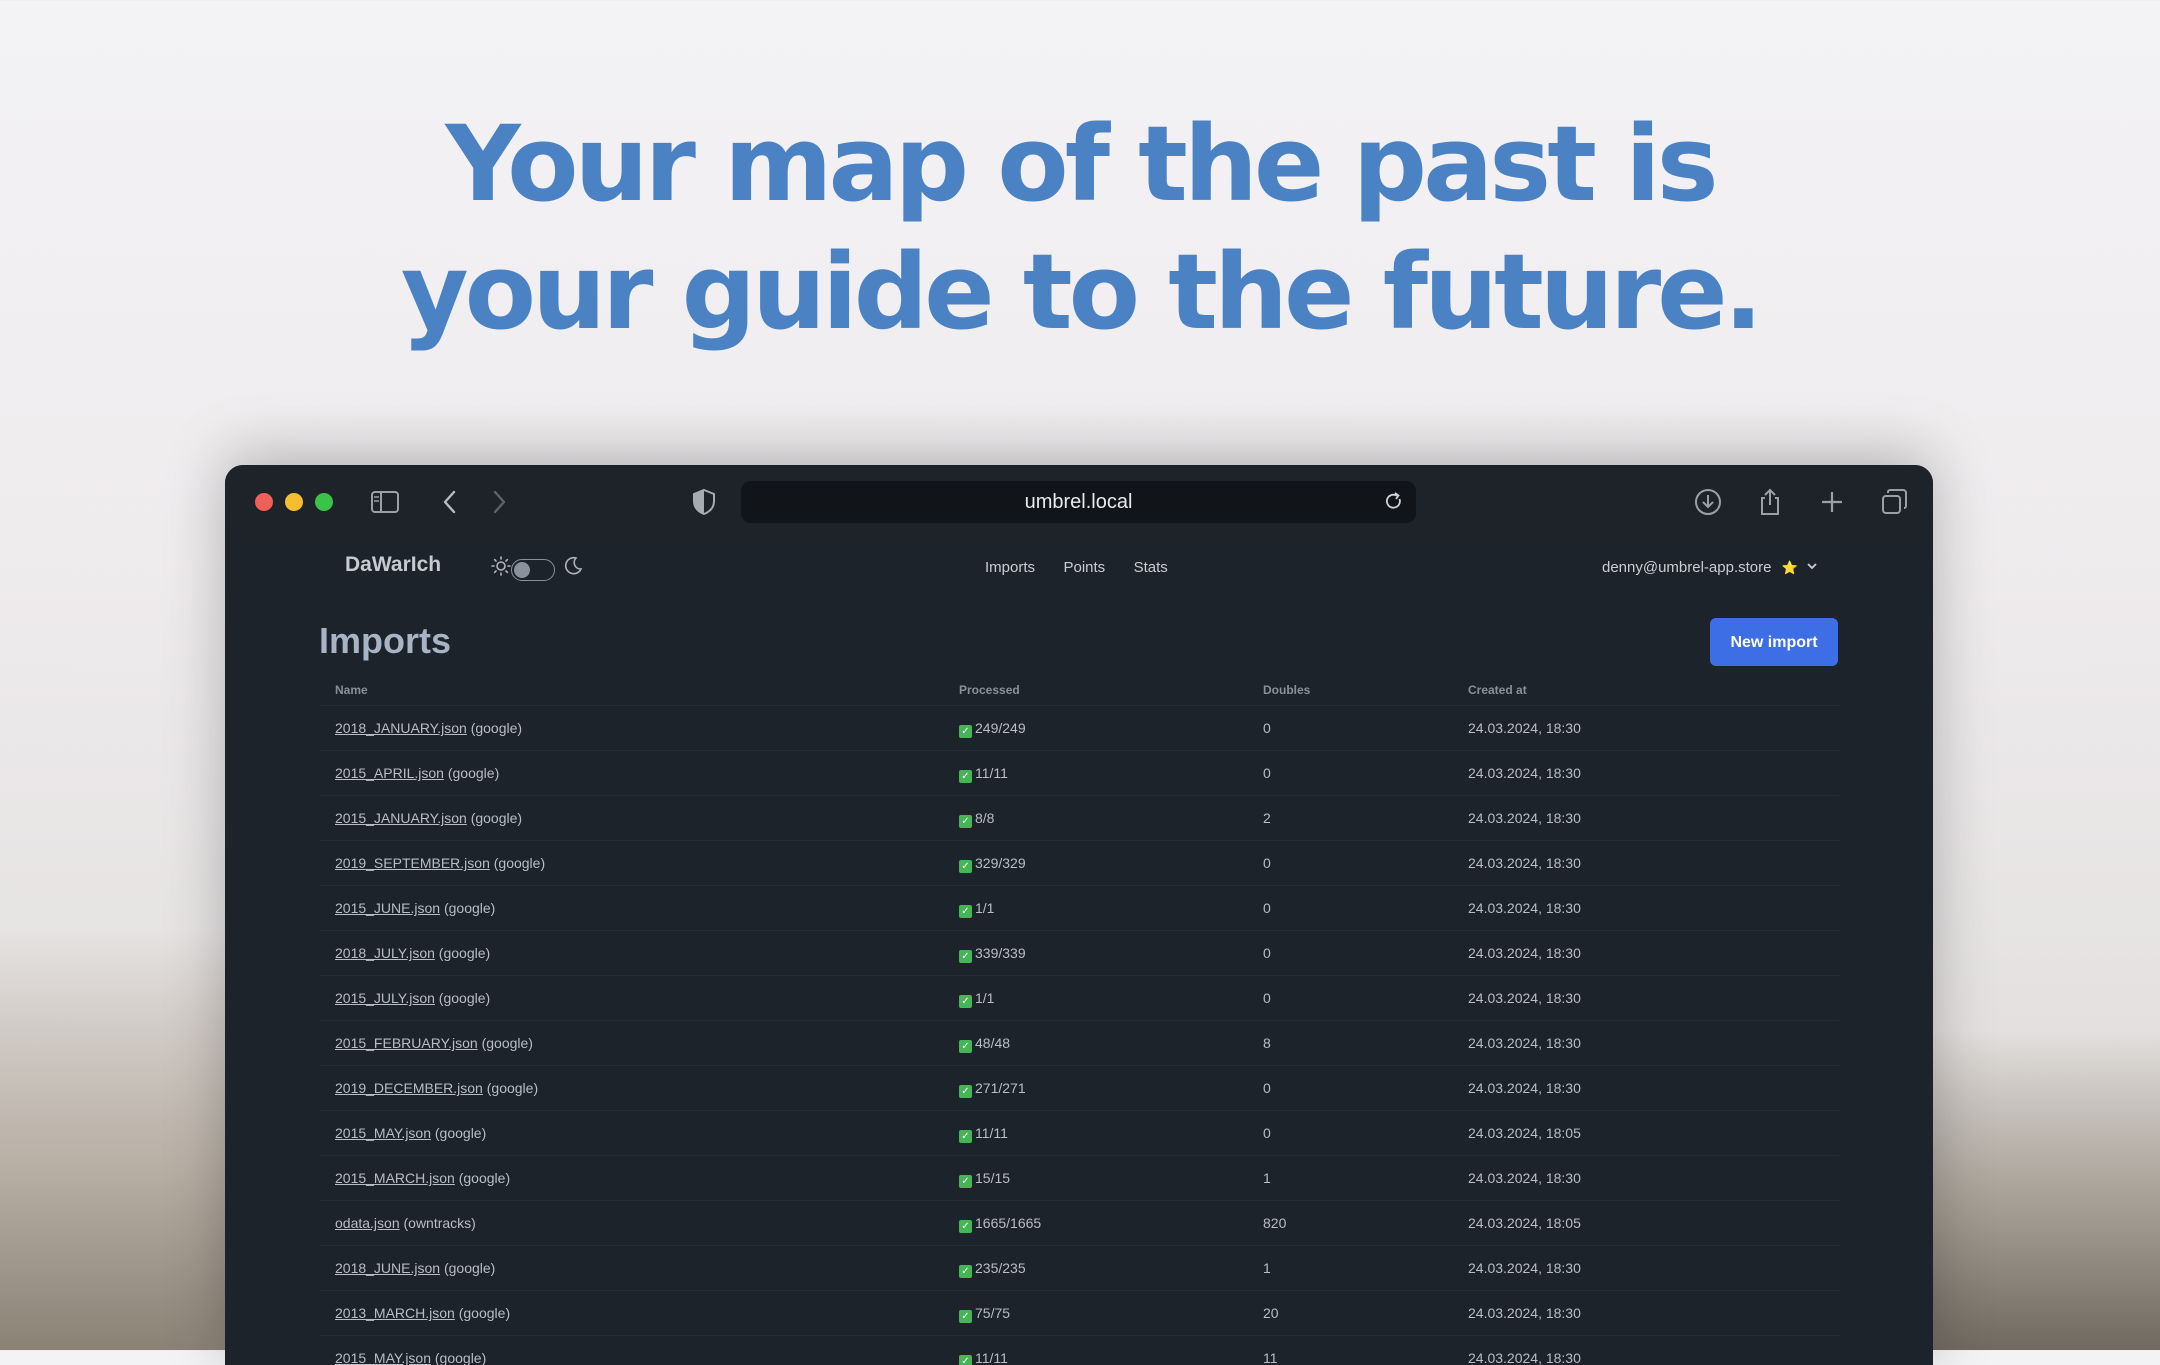 Image resolution: width=2160 pixels, height=1365 pixels. Describe the element at coordinates (522, 570) in the screenshot. I see `theme-toggle-knob` at that location.